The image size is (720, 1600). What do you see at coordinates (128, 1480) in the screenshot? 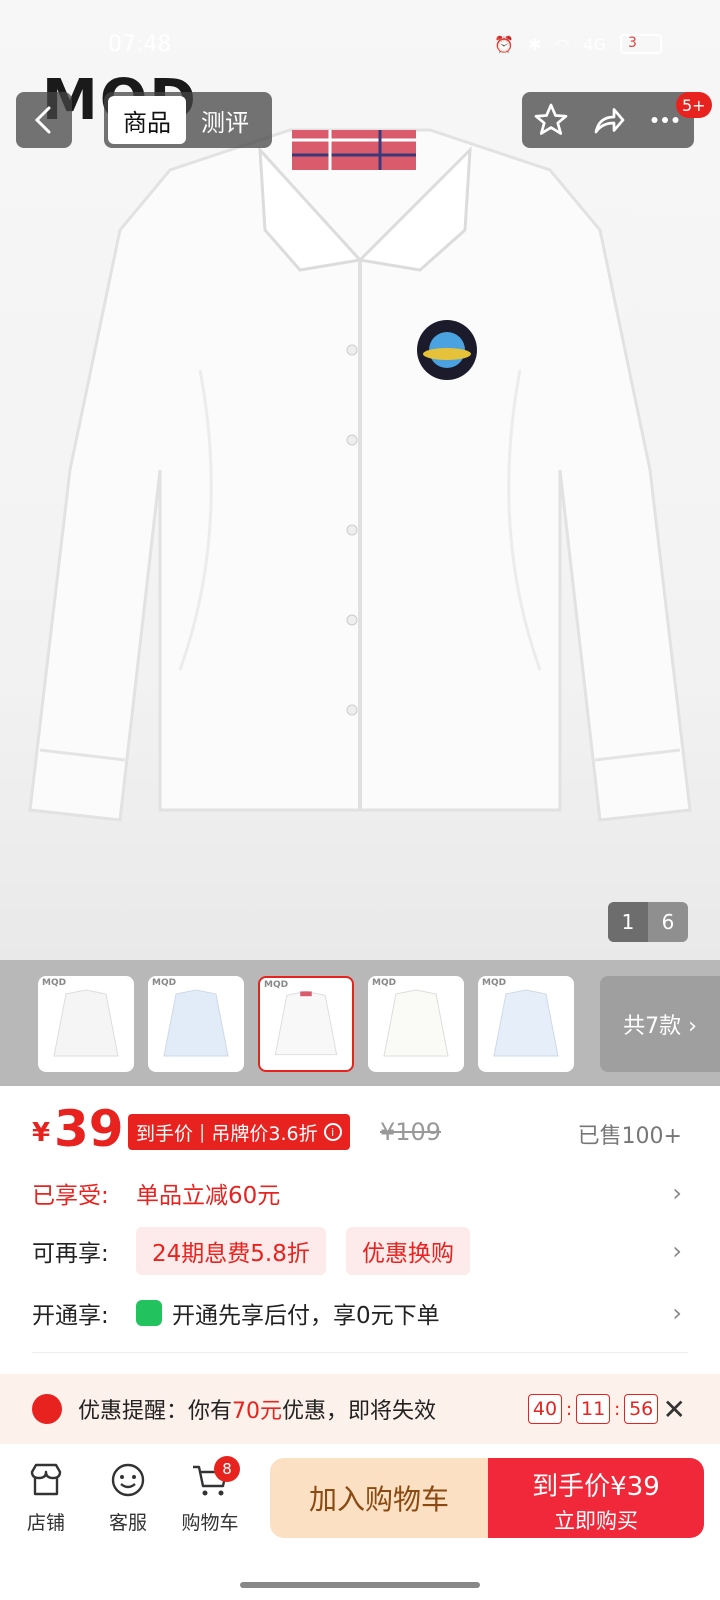
I see `smile-icon` at bounding box center [128, 1480].